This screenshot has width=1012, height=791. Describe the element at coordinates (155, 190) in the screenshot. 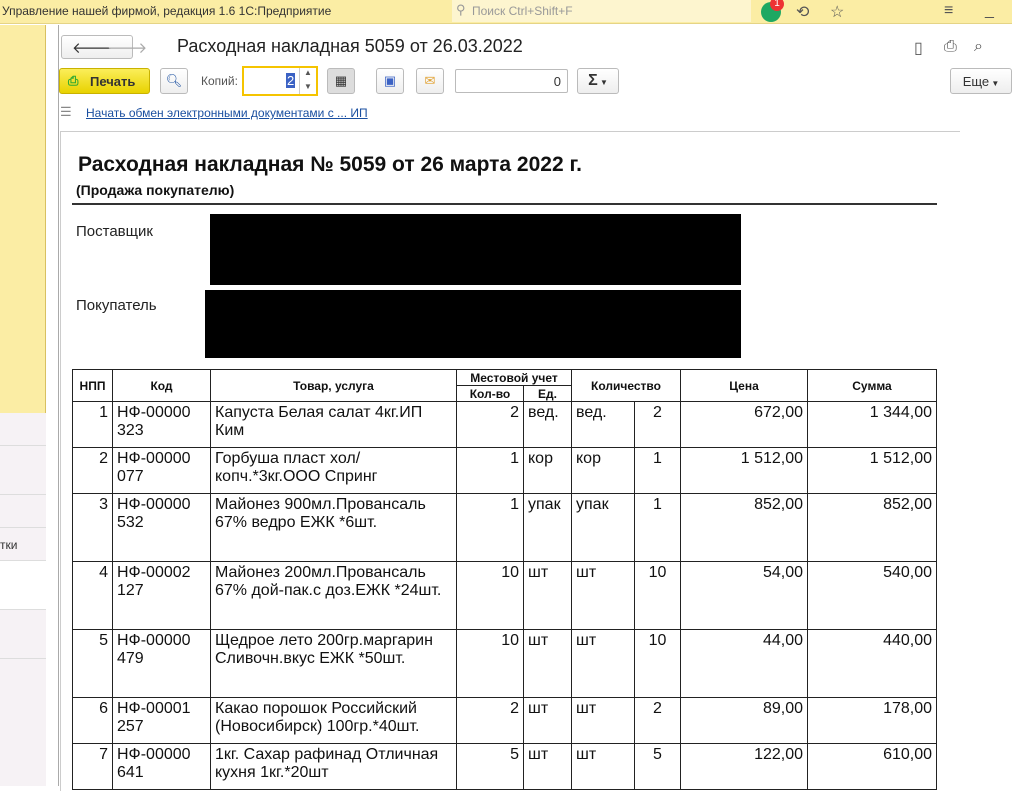

I see `document-subtitle: (Продажа покупателю)` at that location.